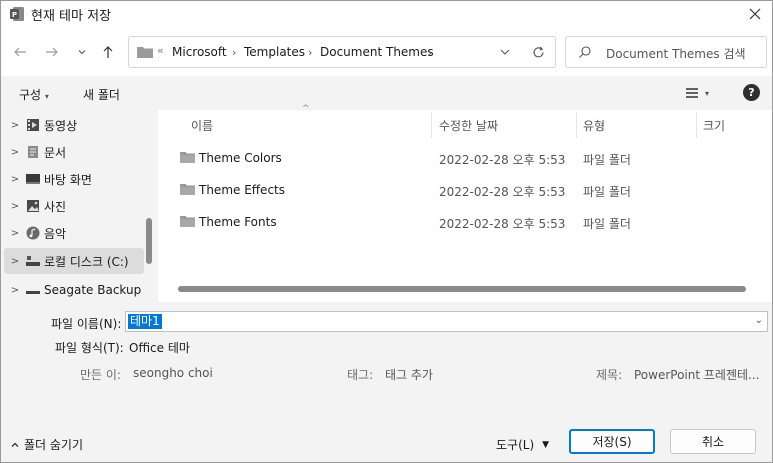 Image resolution: width=773 pixels, height=463 pixels. Describe the element at coordinates (160, 50) in the screenshot. I see `breadcrumb-overflow: «` at that location.